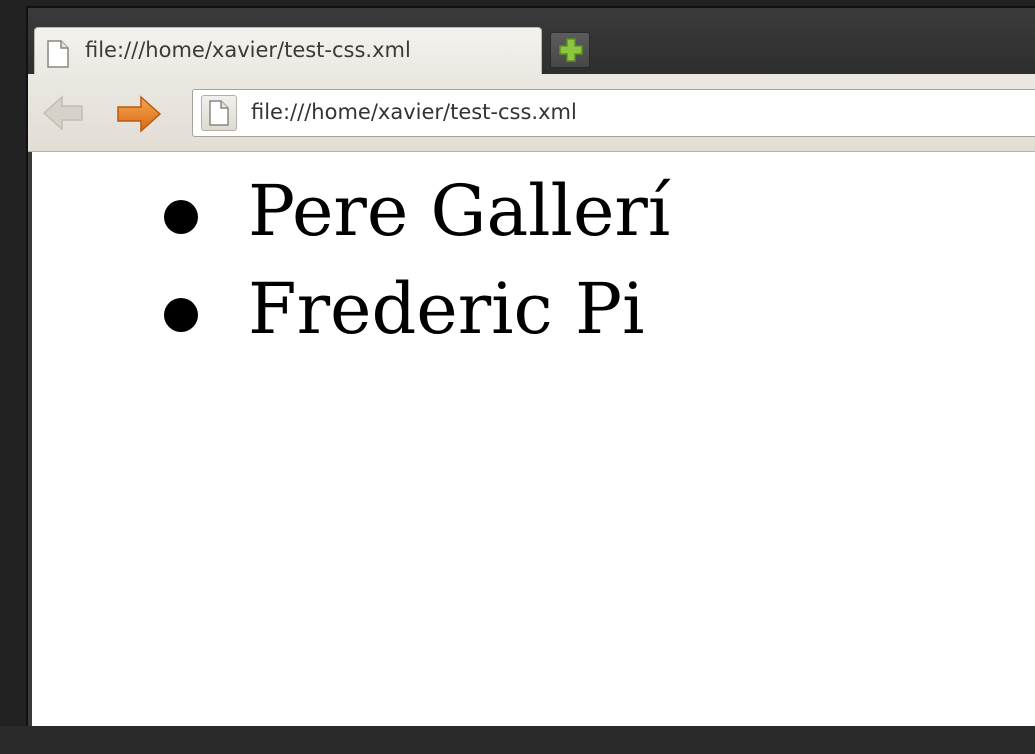 The width and height of the screenshot is (1035, 754). I want to click on name-list: Pere Gallerí Frederic Pi, so click(417, 260).